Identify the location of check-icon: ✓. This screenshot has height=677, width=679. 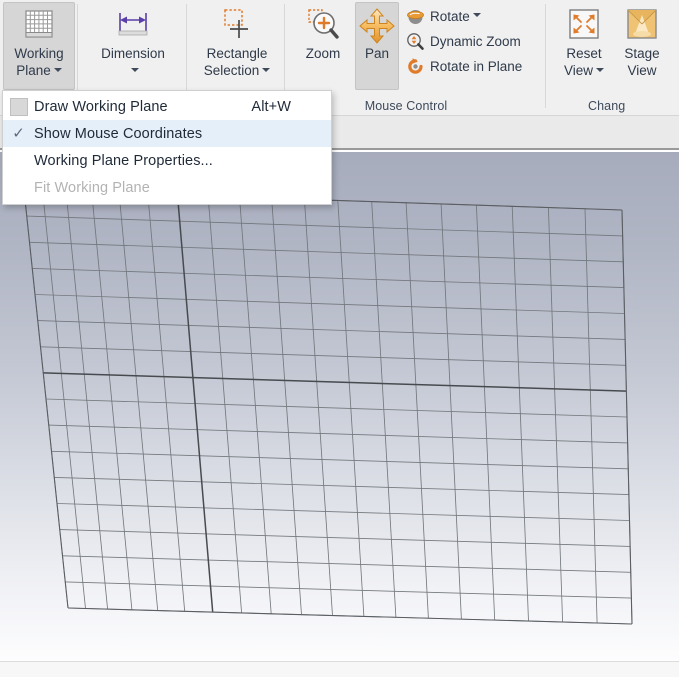
(18, 133).